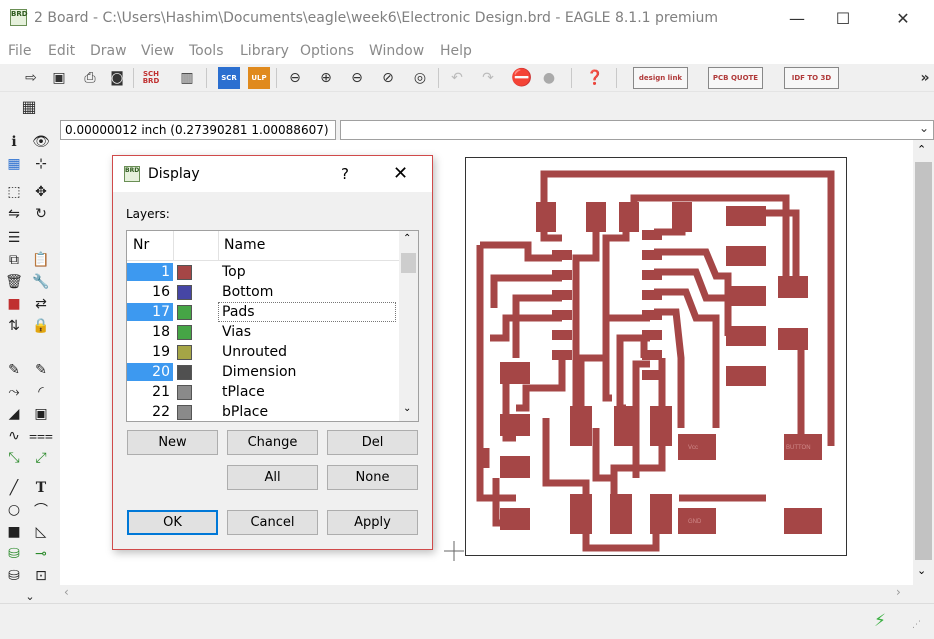 The width and height of the screenshot is (934, 639). Describe the element at coordinates (157, 51) in the screenshot. I see `menu-view: View` at that location.